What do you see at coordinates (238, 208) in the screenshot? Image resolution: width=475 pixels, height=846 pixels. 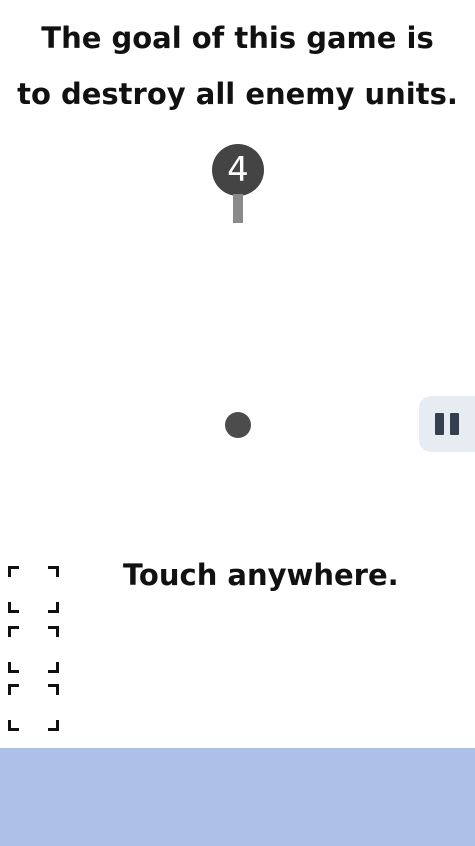 I see `enemy-barrel` at bounding box center [238, 208].